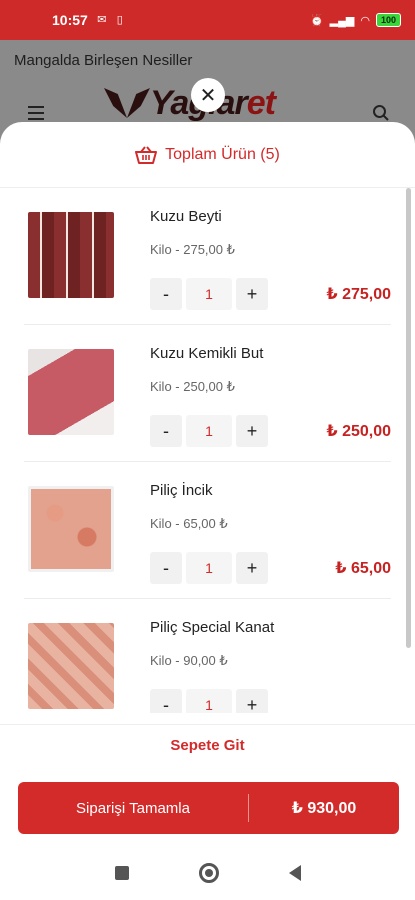 Image resolution: width=415 pixels, height=900 pixels. Describe the element at coordinates (261, 103) in the screenshot. I see `logo-accent: et` at that location.